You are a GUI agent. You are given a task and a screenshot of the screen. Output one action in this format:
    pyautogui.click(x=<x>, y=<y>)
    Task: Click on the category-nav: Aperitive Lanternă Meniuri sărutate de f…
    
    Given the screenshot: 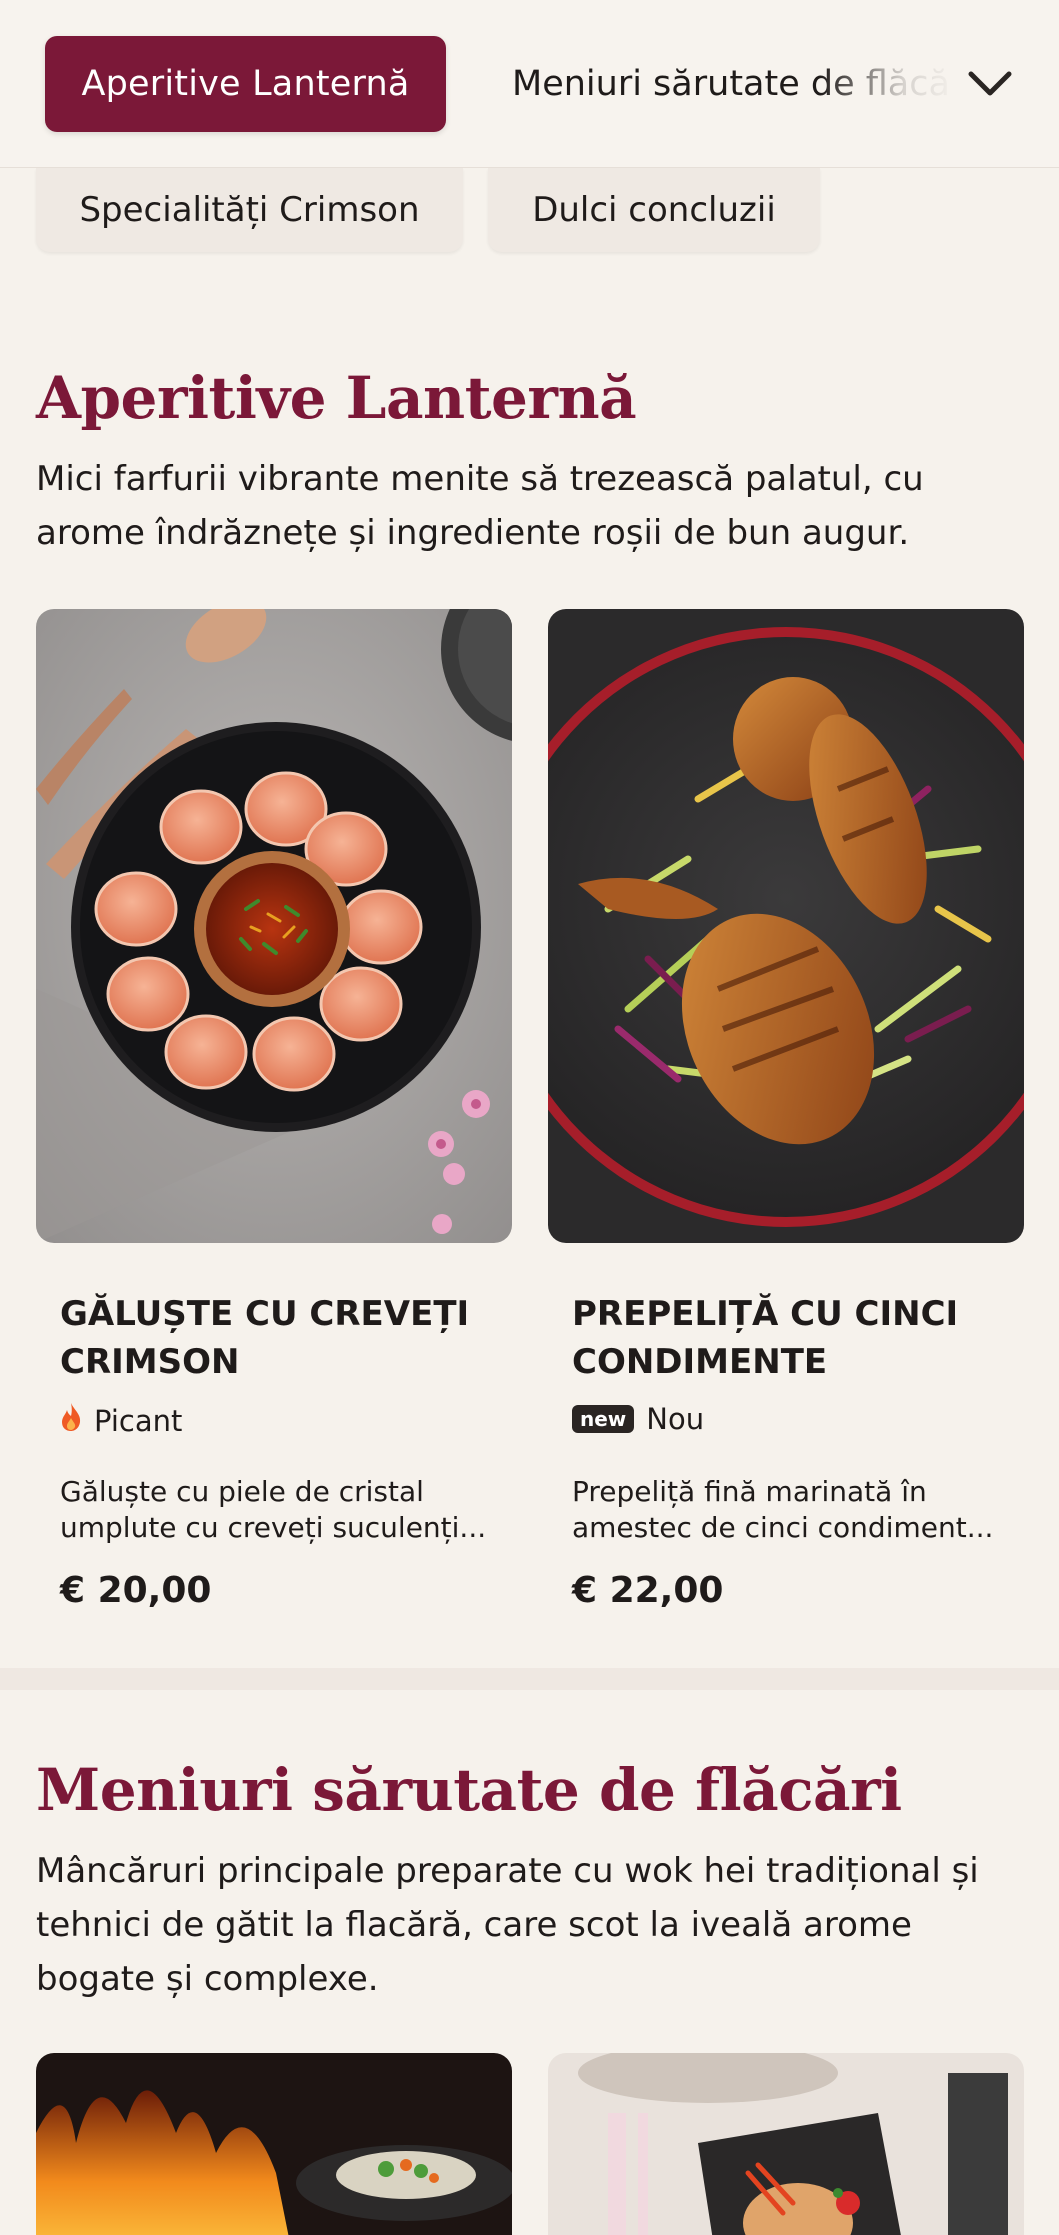 What is the action you would take?
    pyautogui.click(x=529, y=84)
    